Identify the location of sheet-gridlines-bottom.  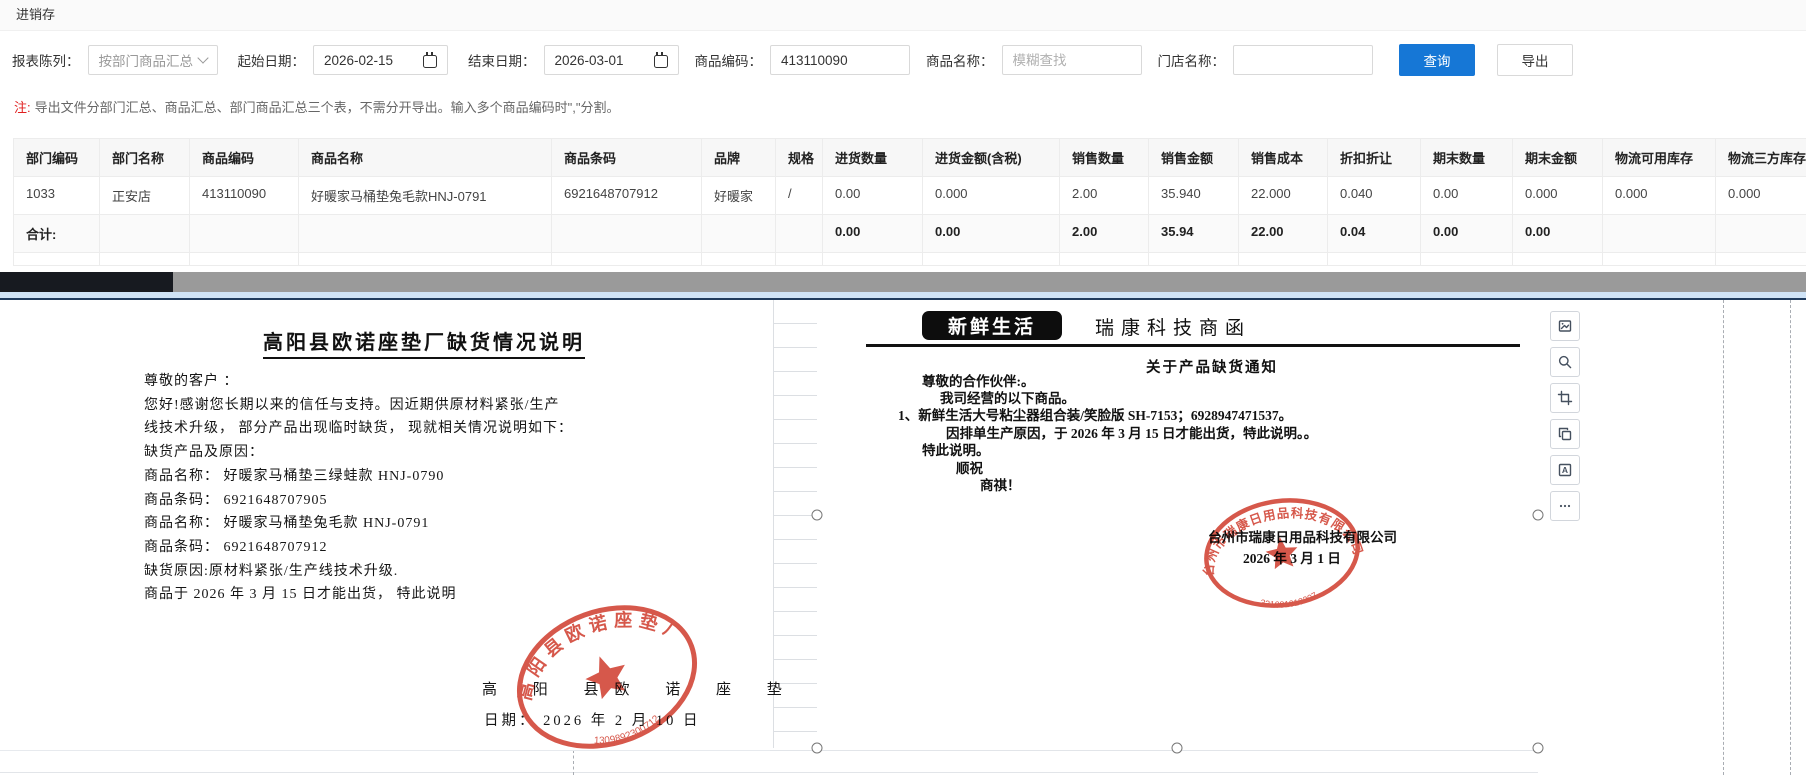
(769, 762).